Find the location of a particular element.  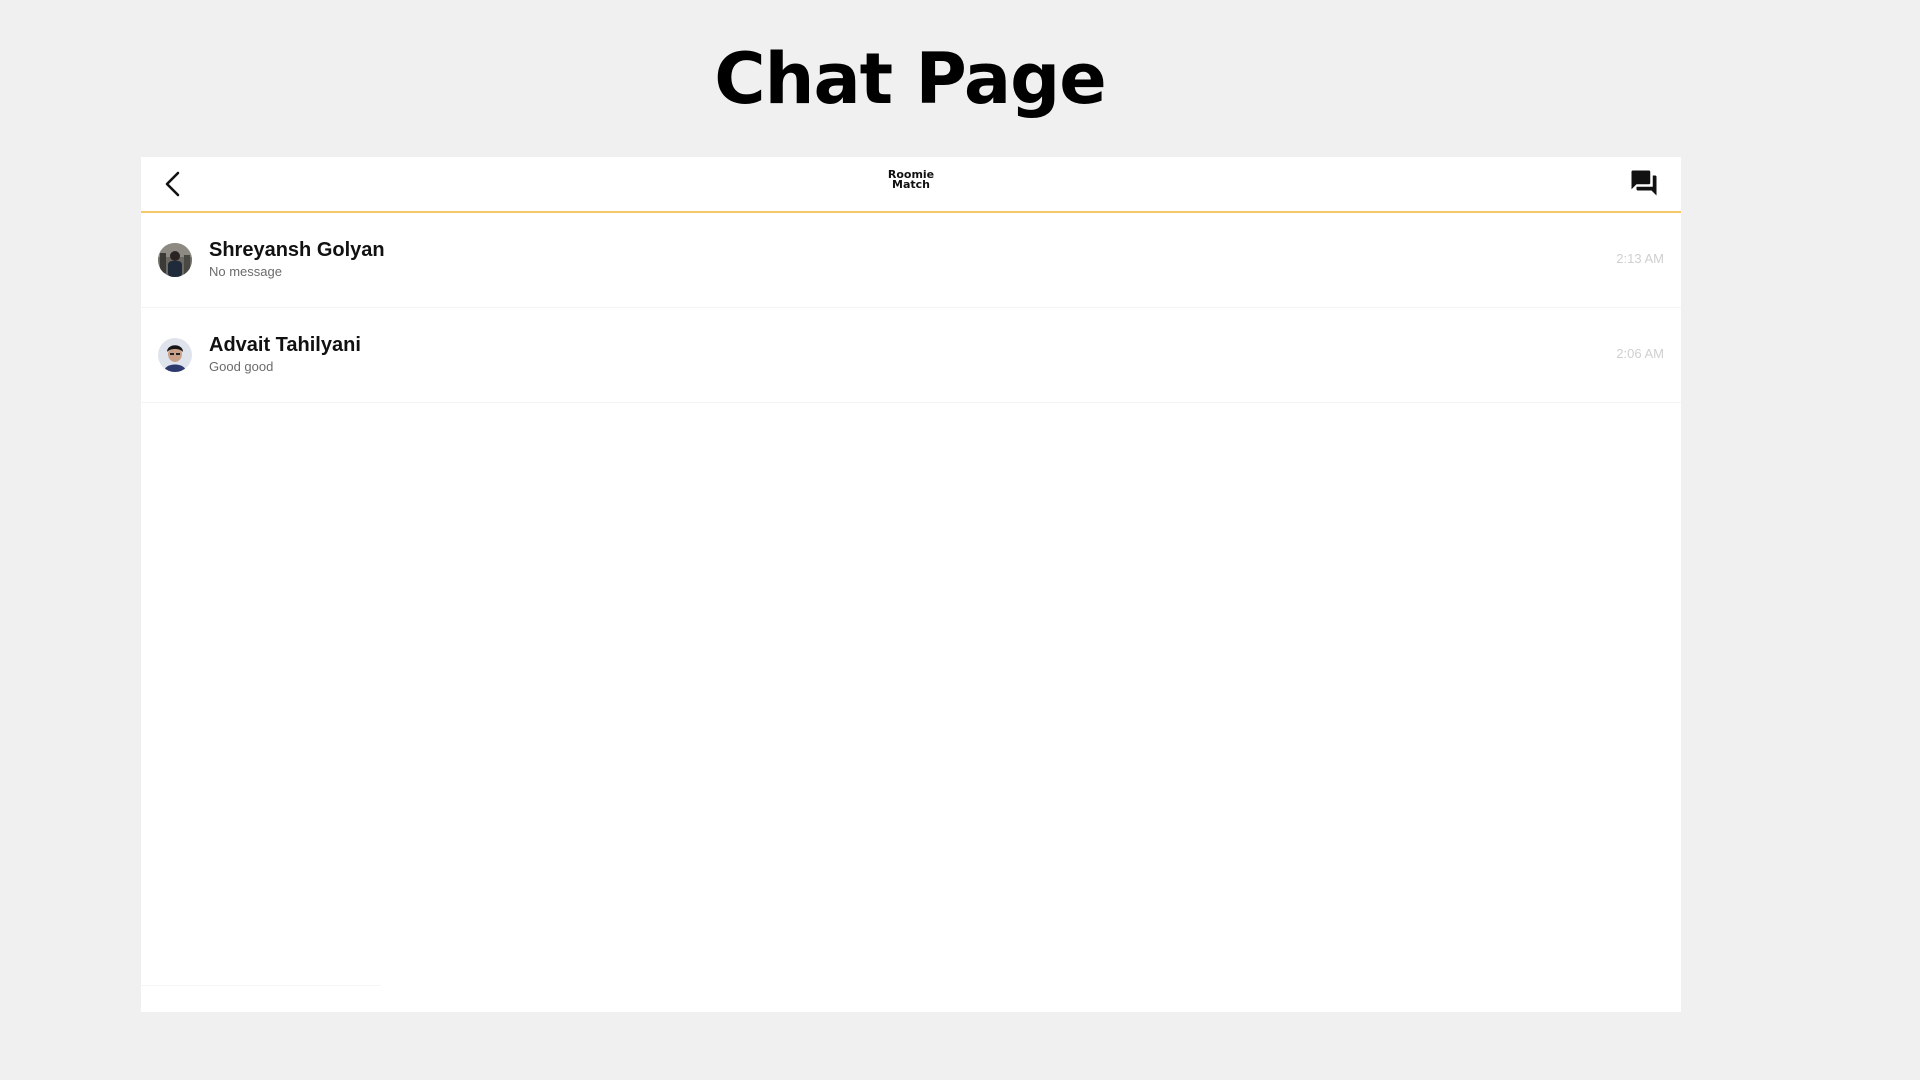

chat-time: 2:06 AM is located at coordinates (1640, 353).